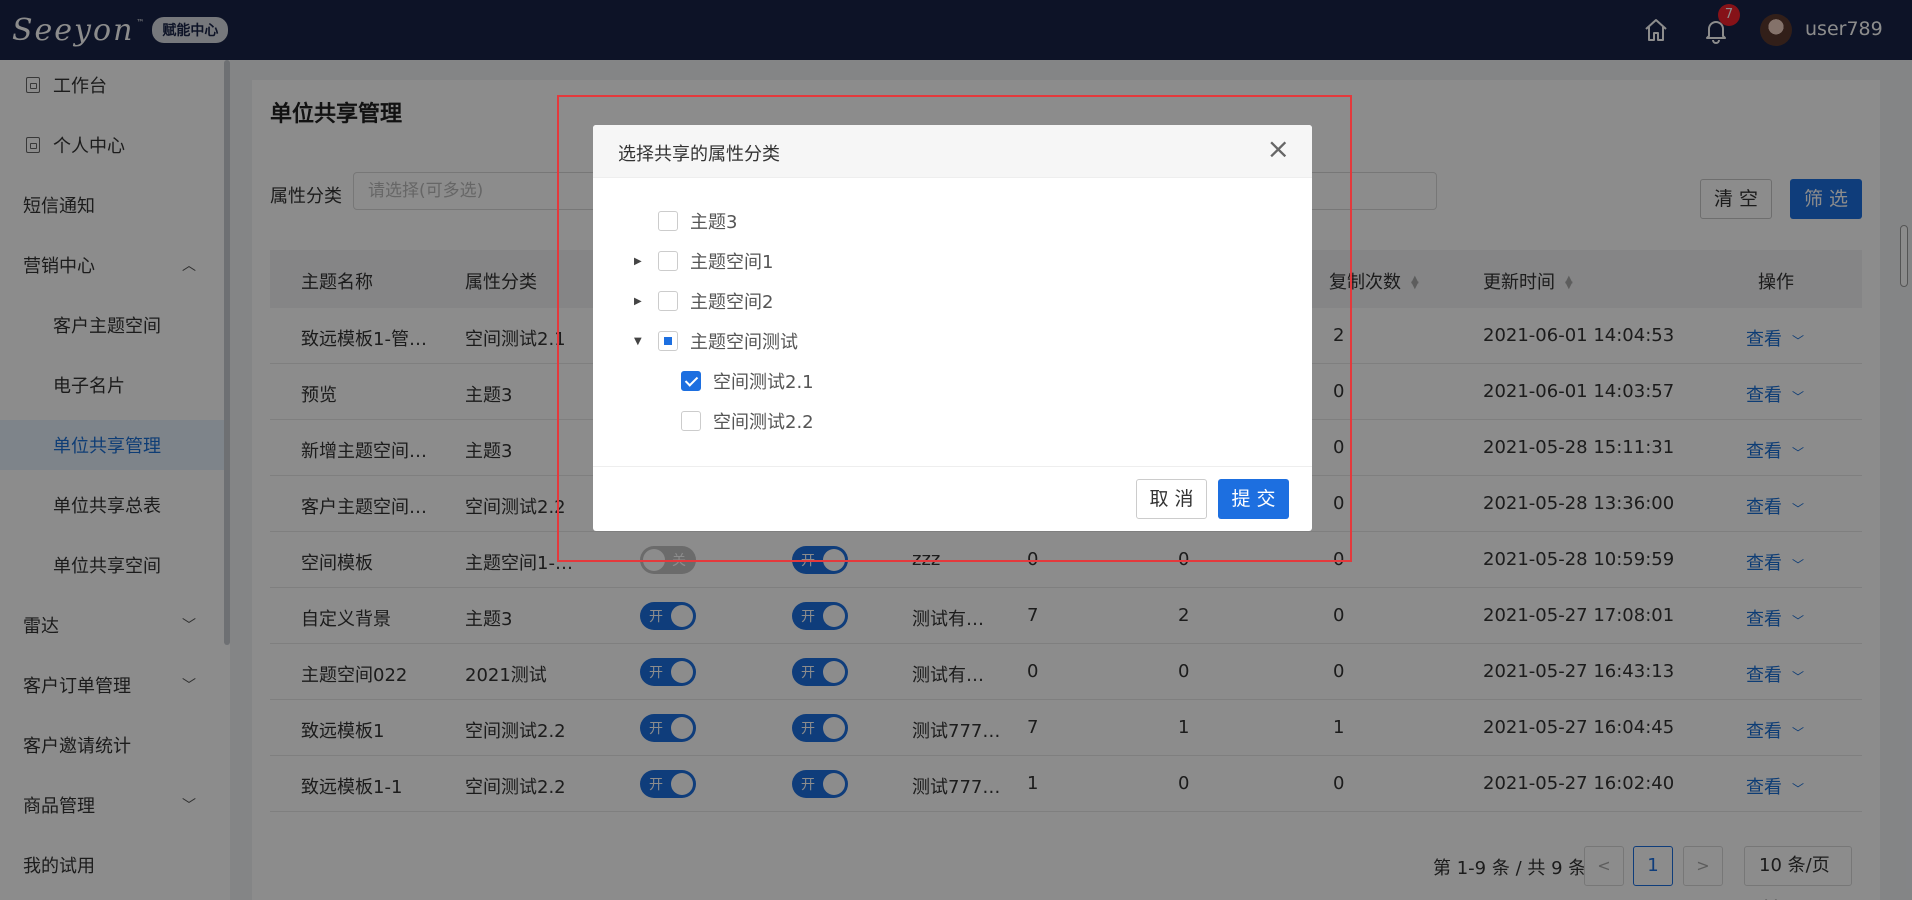  I want to click on tree-node-label: 空间测试2.1, so click(763, 382).